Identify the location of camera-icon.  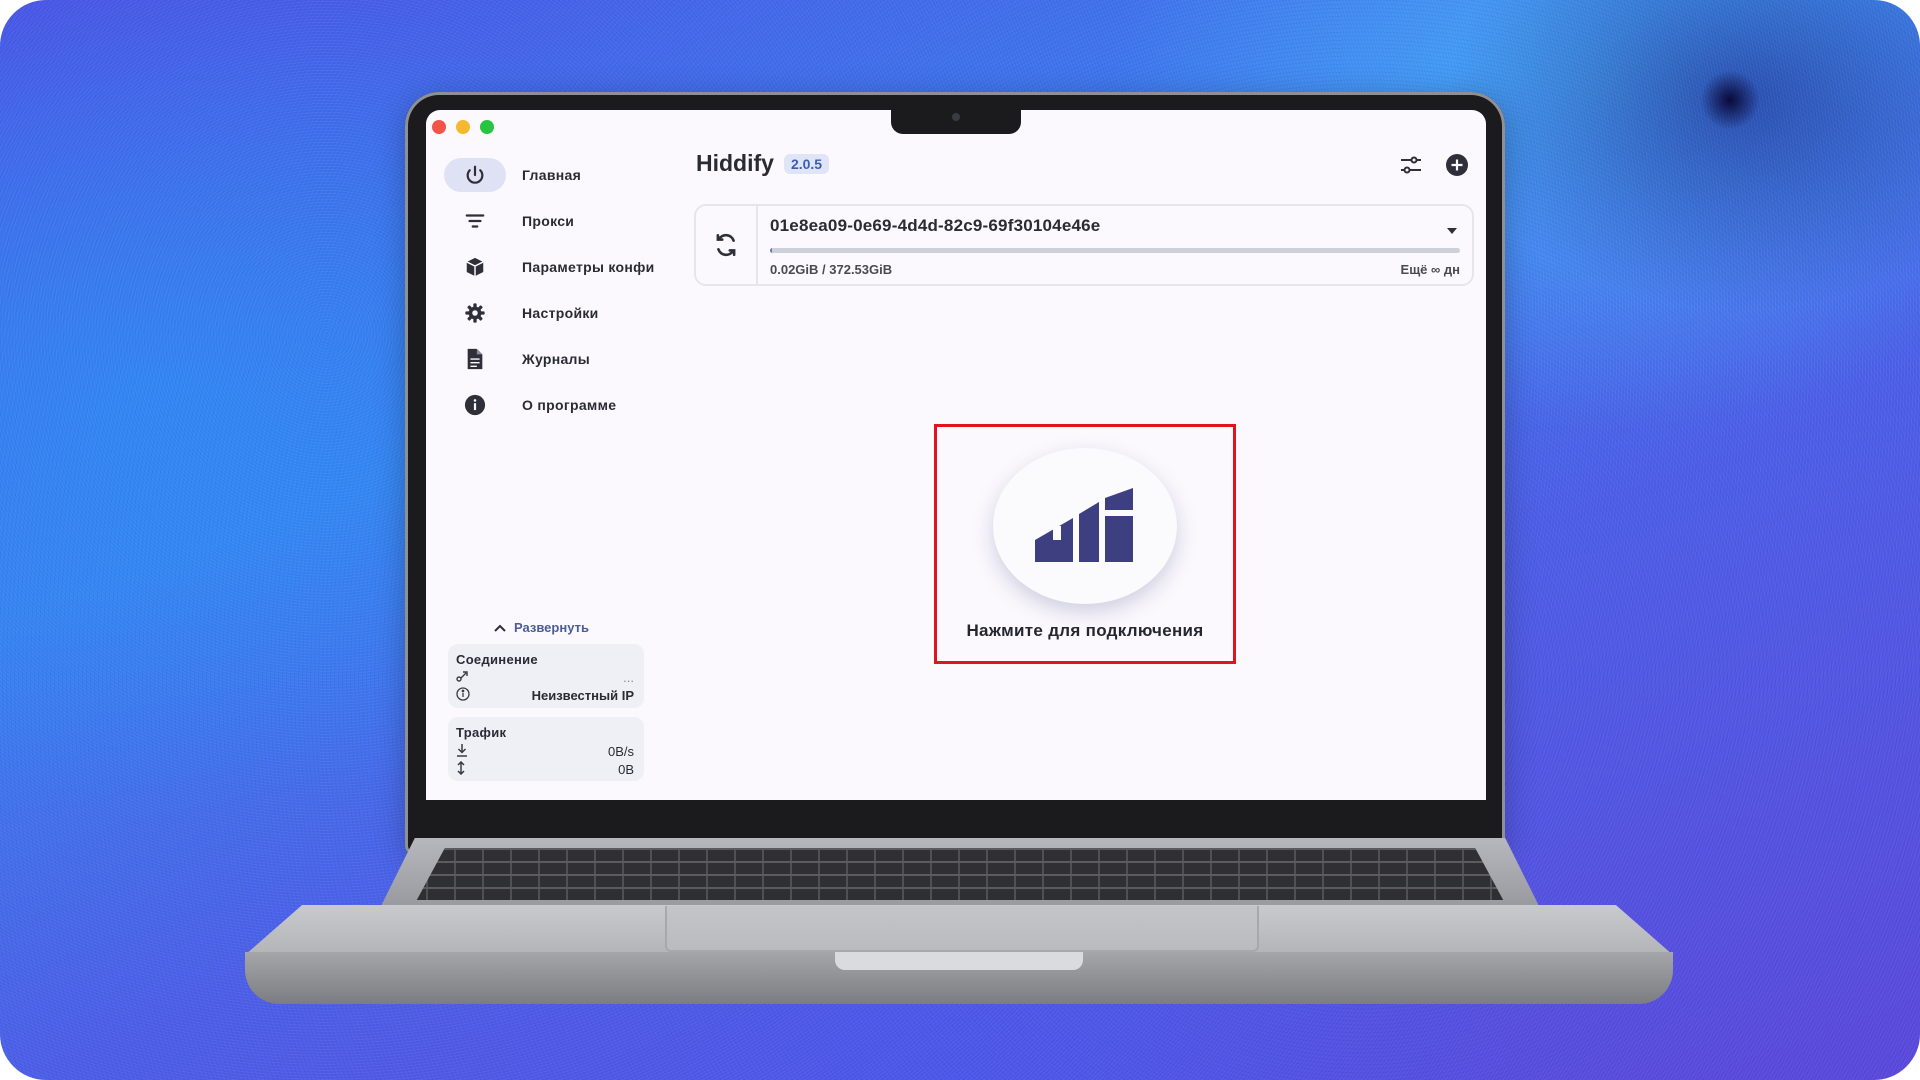
(956, 117).